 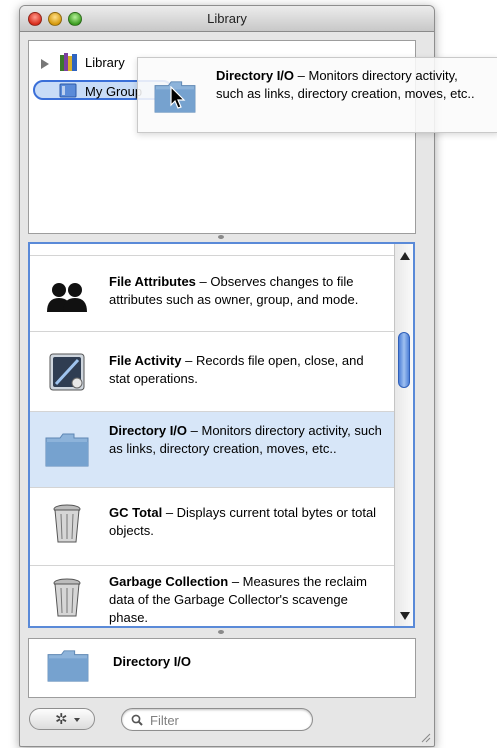 What do you see at coordinates (67, 297) in the screenshot?
I see `users-icon` at bounding box center [67, 297].